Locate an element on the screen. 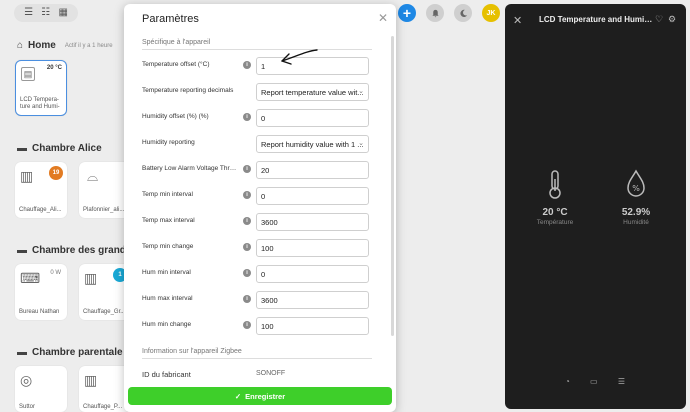  info-manufacturer: ID du fabricant SONOFF is located at coordinates (256, 375).